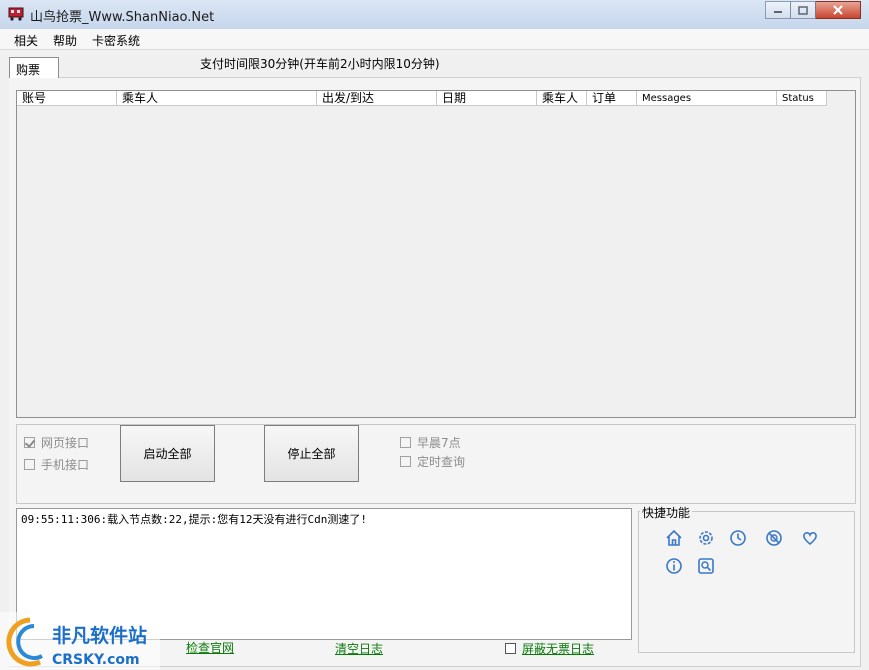 The height and width of the screenshot is (670, 869). Describe the element at coordinates (666, 512) in the screenshot. I see `quick-functions-title: 快捷功能` at that location.